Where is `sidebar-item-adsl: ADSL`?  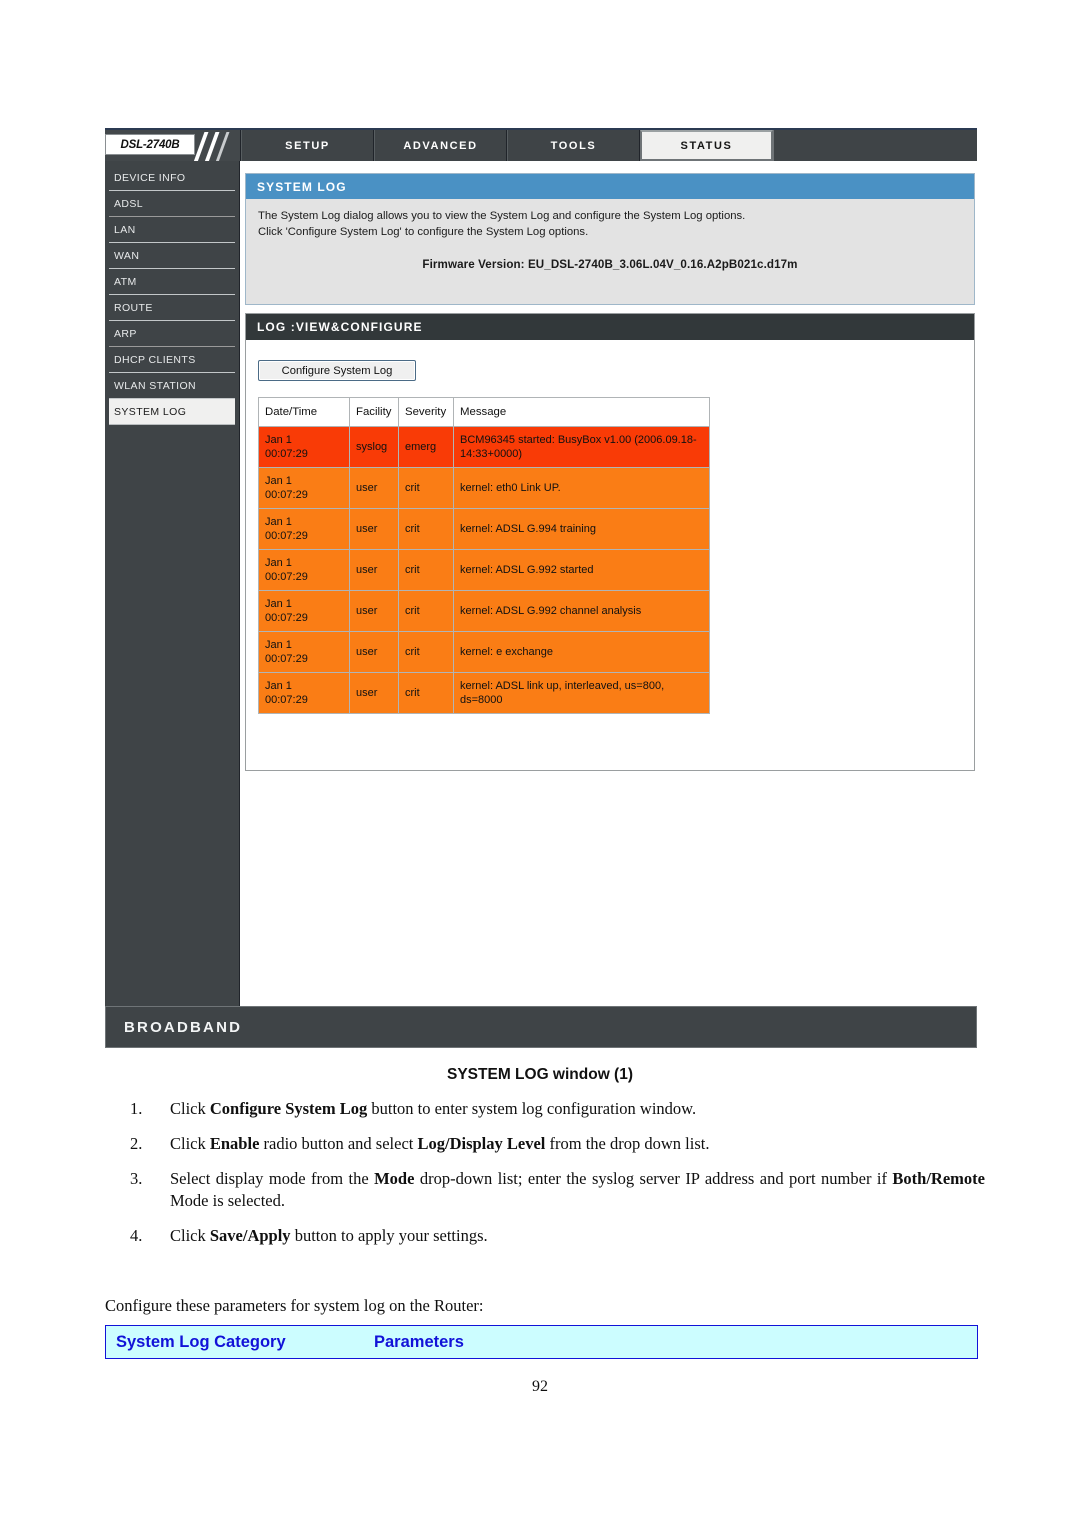 sidebar-item-adsl: ADSL is located at coordinates (172, 204).